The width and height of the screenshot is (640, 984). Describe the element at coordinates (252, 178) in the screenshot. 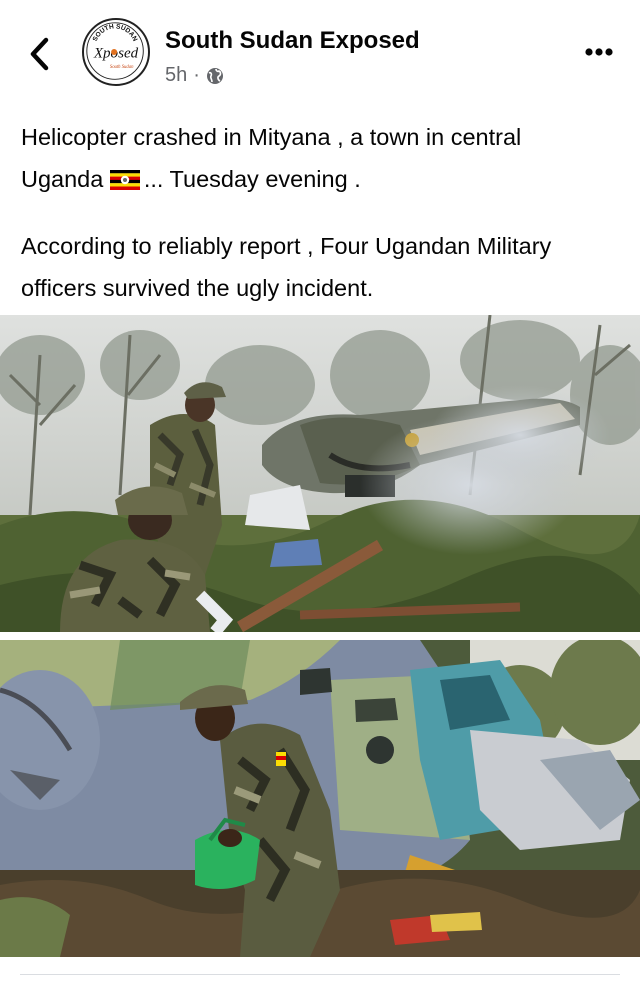

I see `post-line-2-end: ... Tuesday evening .` at that location.